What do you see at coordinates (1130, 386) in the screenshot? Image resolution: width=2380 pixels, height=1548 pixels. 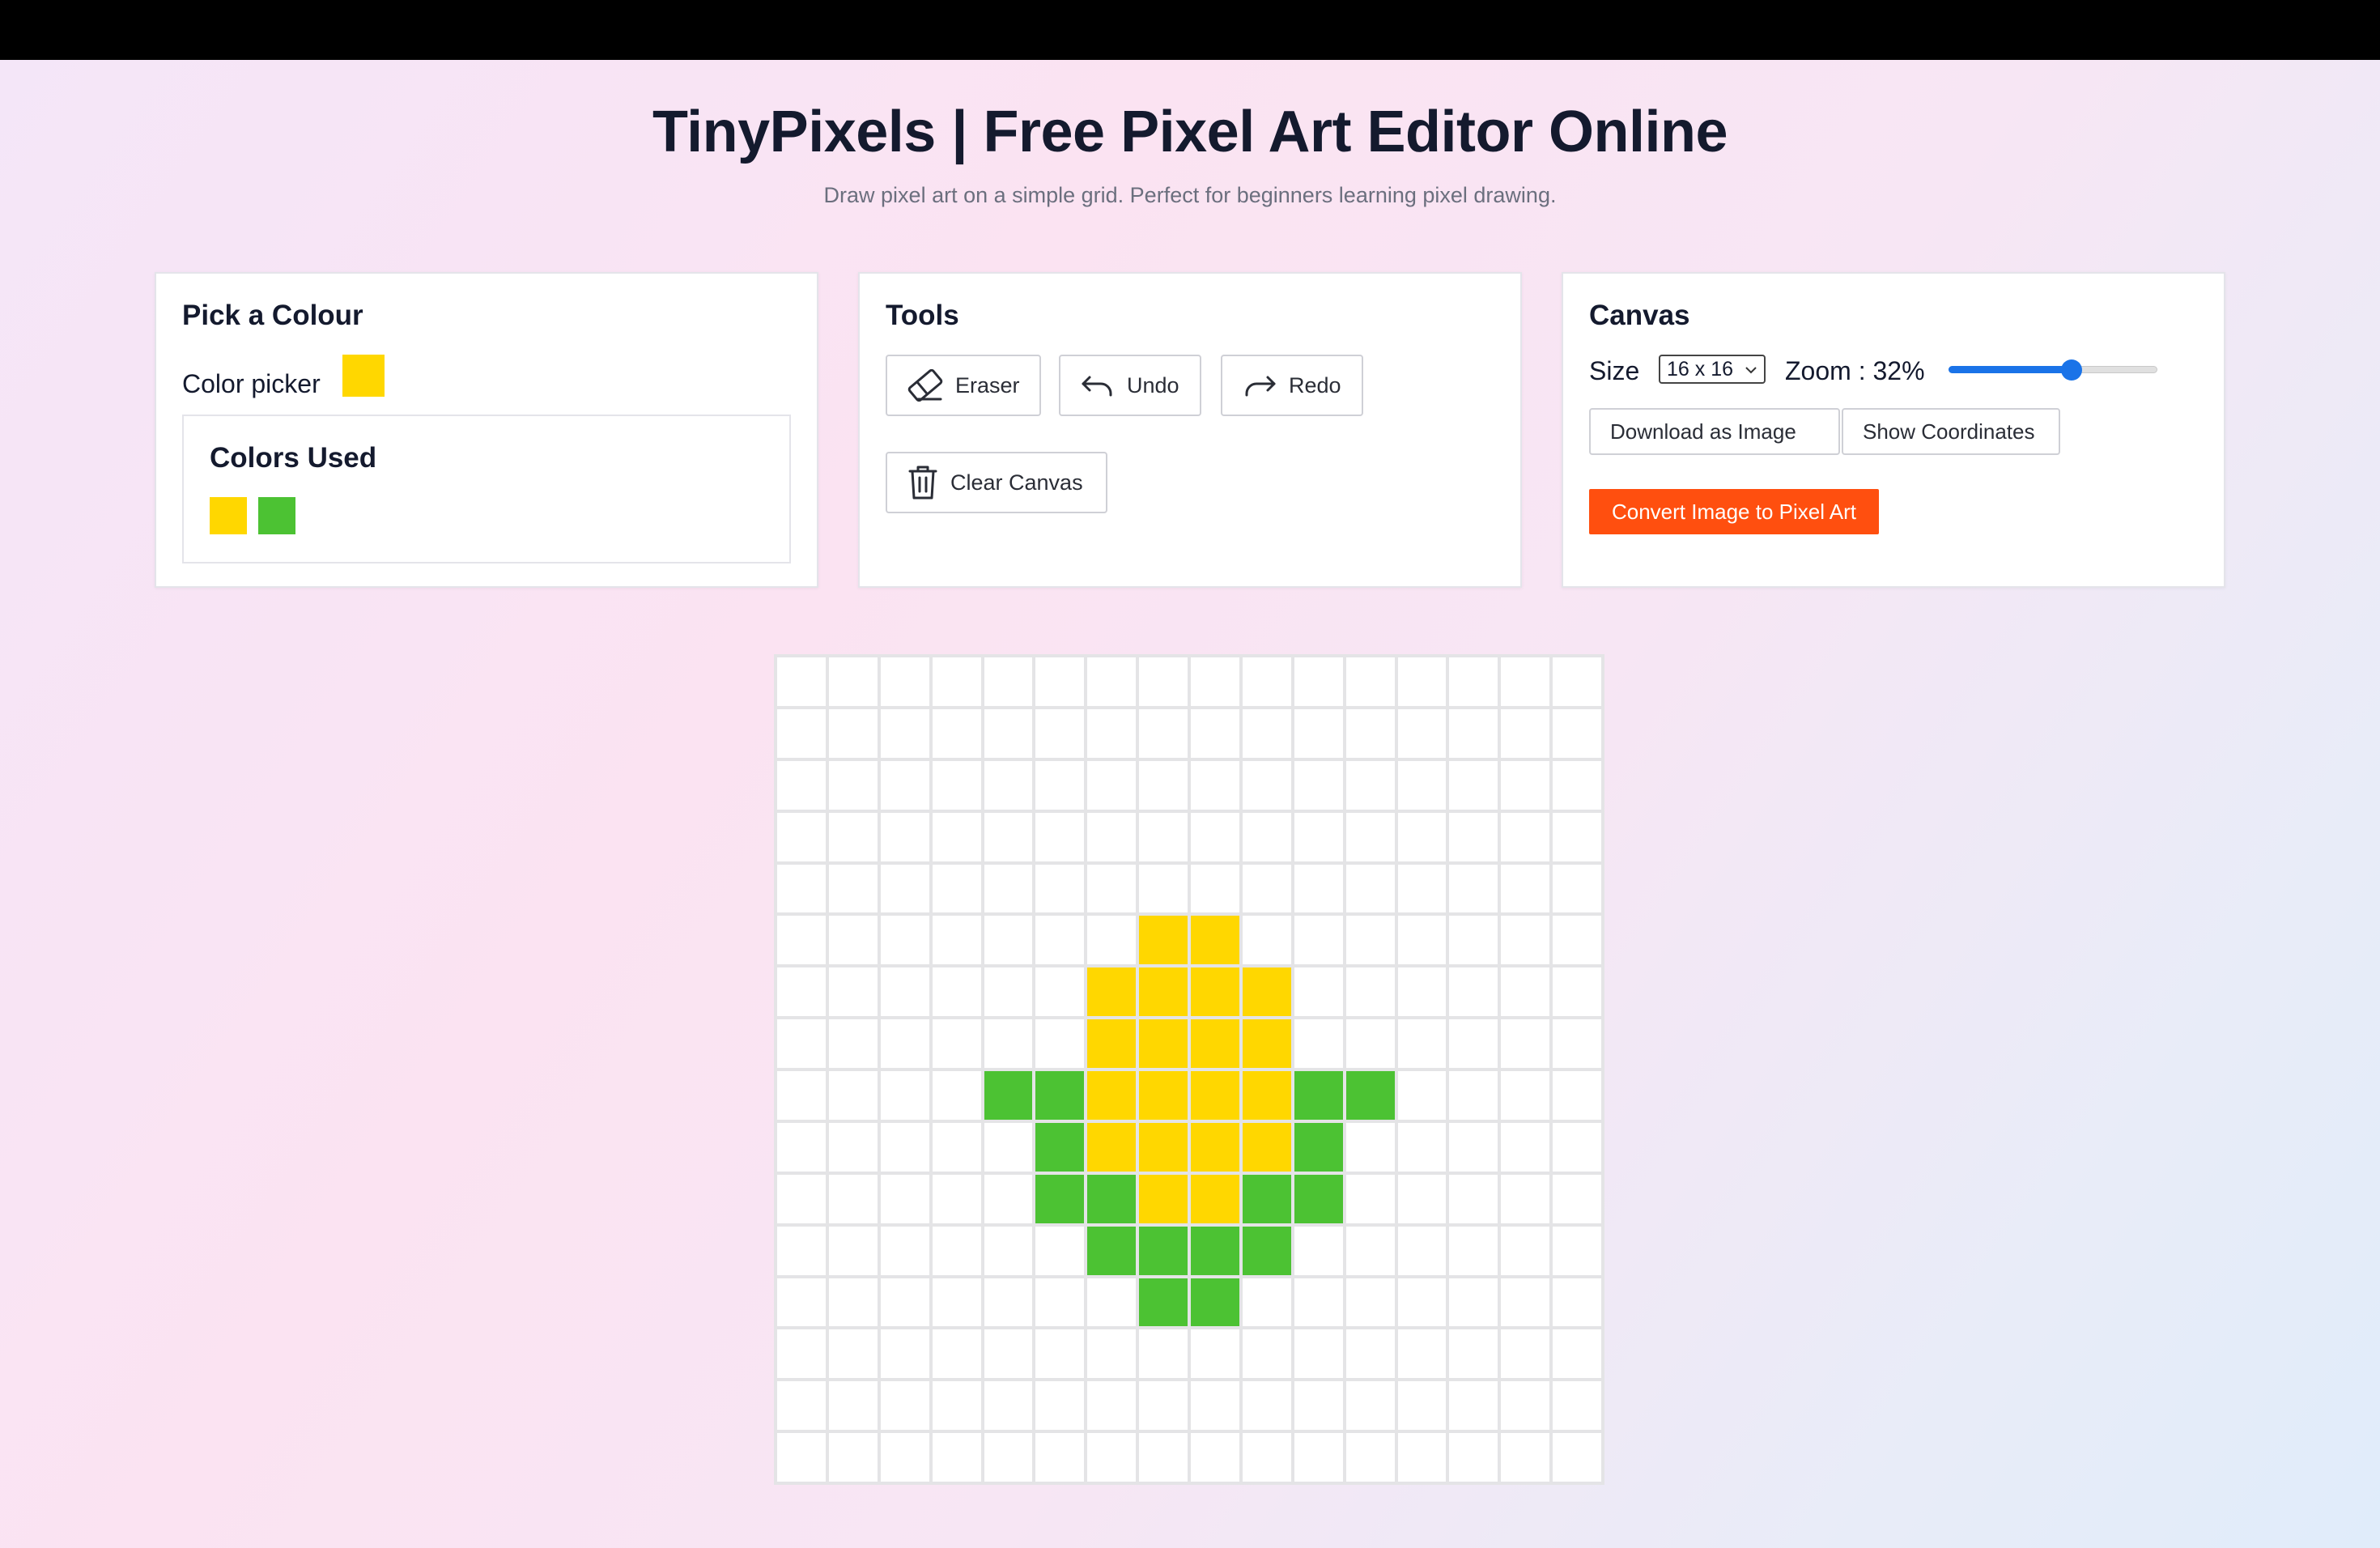 I see `undo-button: Undo` at bounding box center [1130, 386].